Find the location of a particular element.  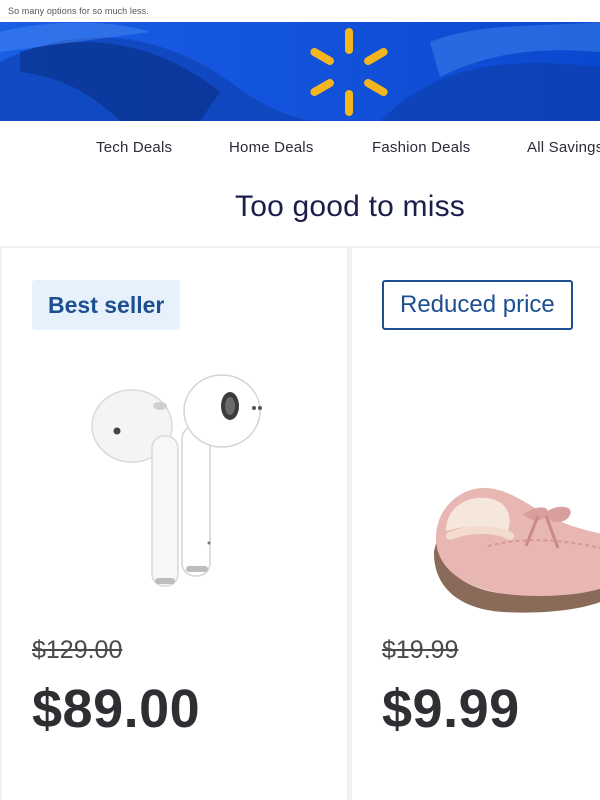

nav-home-deals: Home Deals is located at coordinates (271, 147).